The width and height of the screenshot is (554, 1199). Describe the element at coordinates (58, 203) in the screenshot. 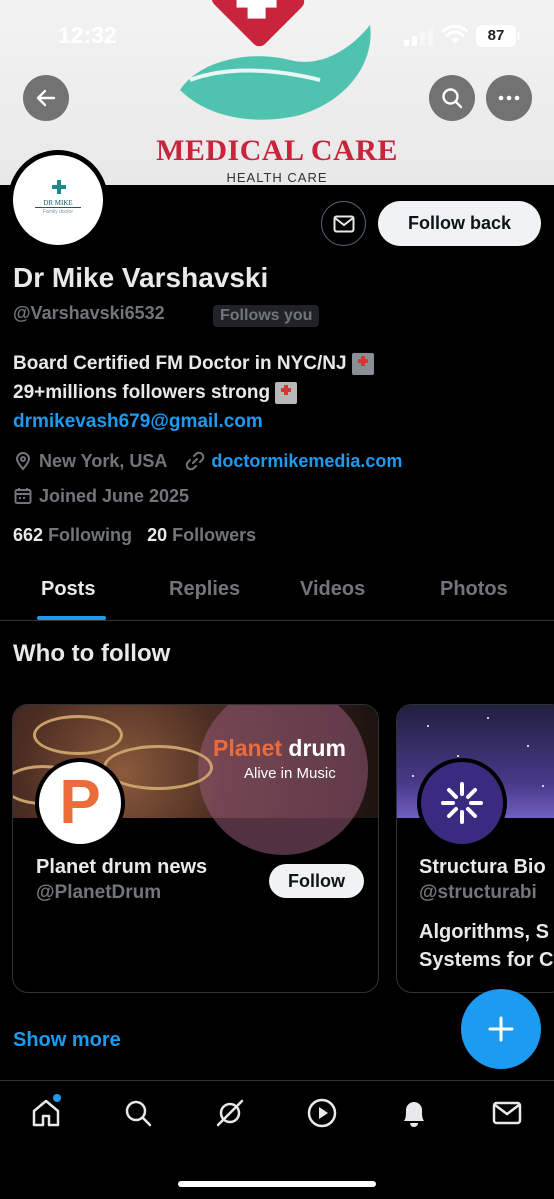

I see `avatar-brand: DR MIKE` at that location.